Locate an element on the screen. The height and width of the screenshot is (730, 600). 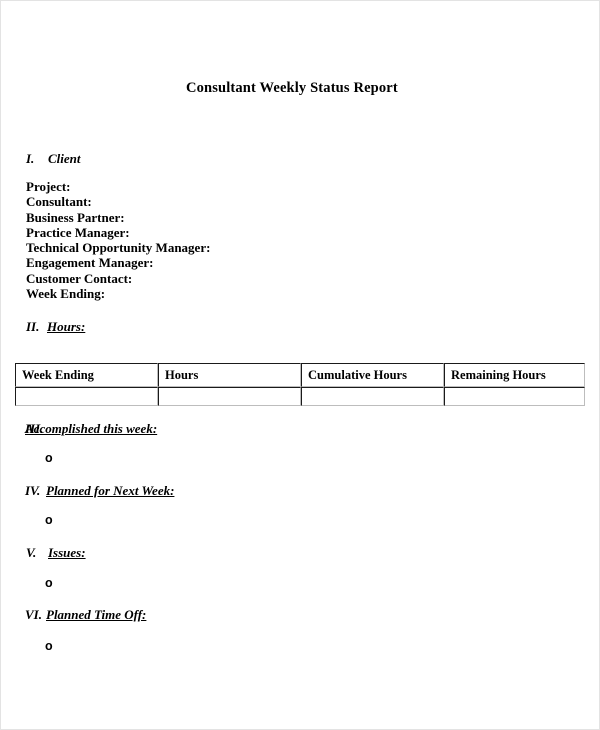
field-label-week-ending: Week Ending: is located at coordinates (66, 294).